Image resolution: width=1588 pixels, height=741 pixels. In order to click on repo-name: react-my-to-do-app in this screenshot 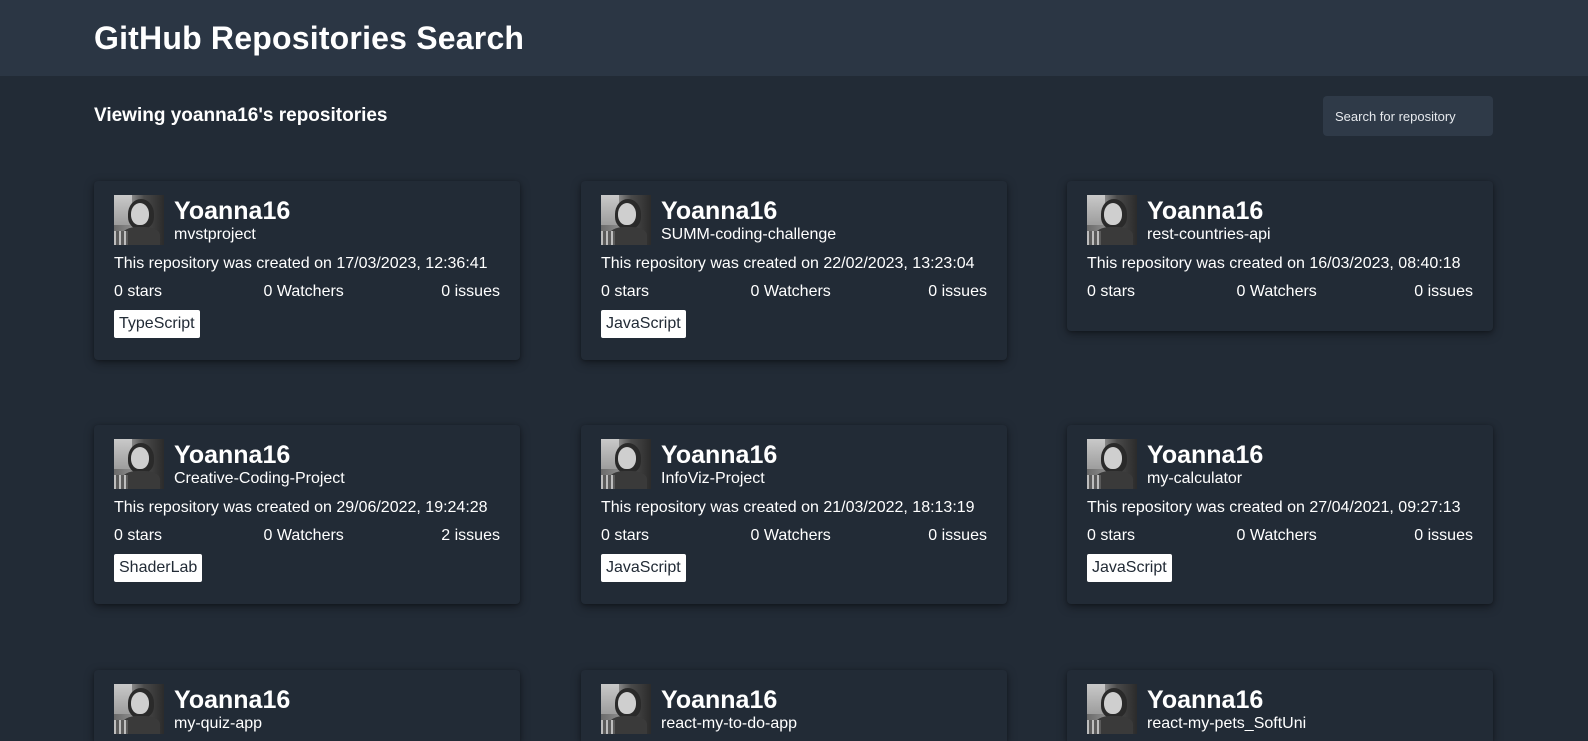, I will do `click(729, 723)`.